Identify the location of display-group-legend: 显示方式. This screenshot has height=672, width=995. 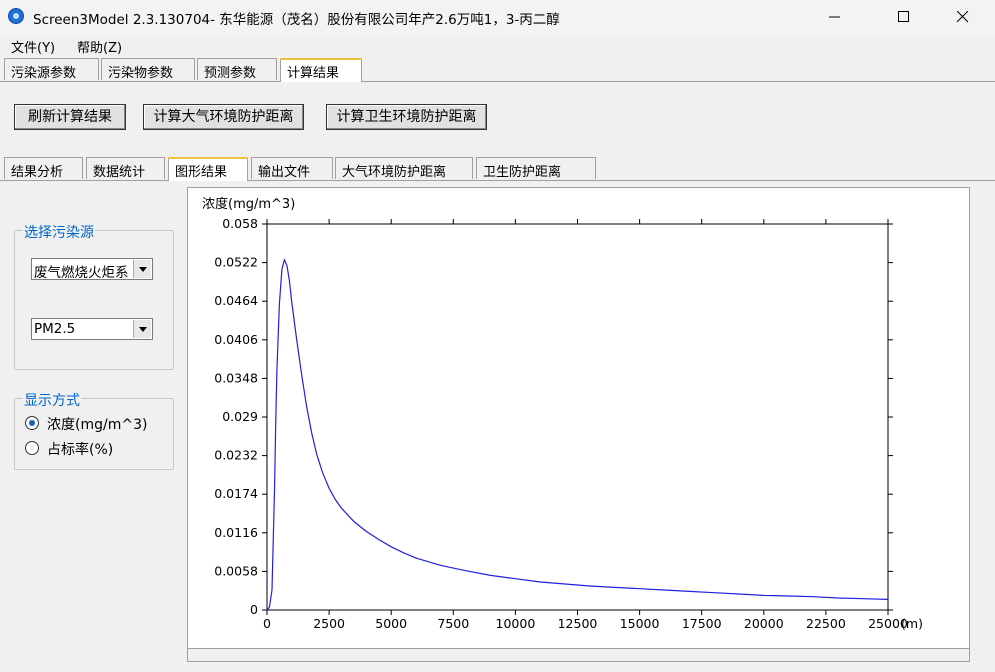
(52, 400).